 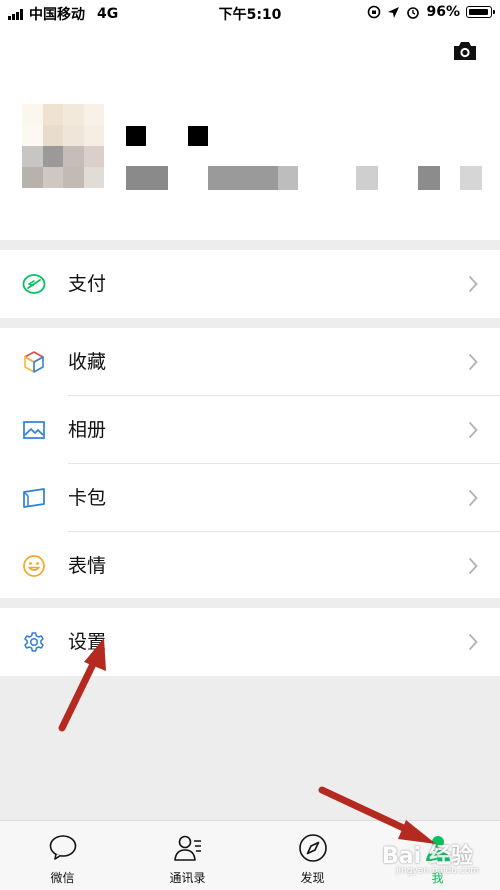 I want to click on avatar, so click(x=63, y=146).